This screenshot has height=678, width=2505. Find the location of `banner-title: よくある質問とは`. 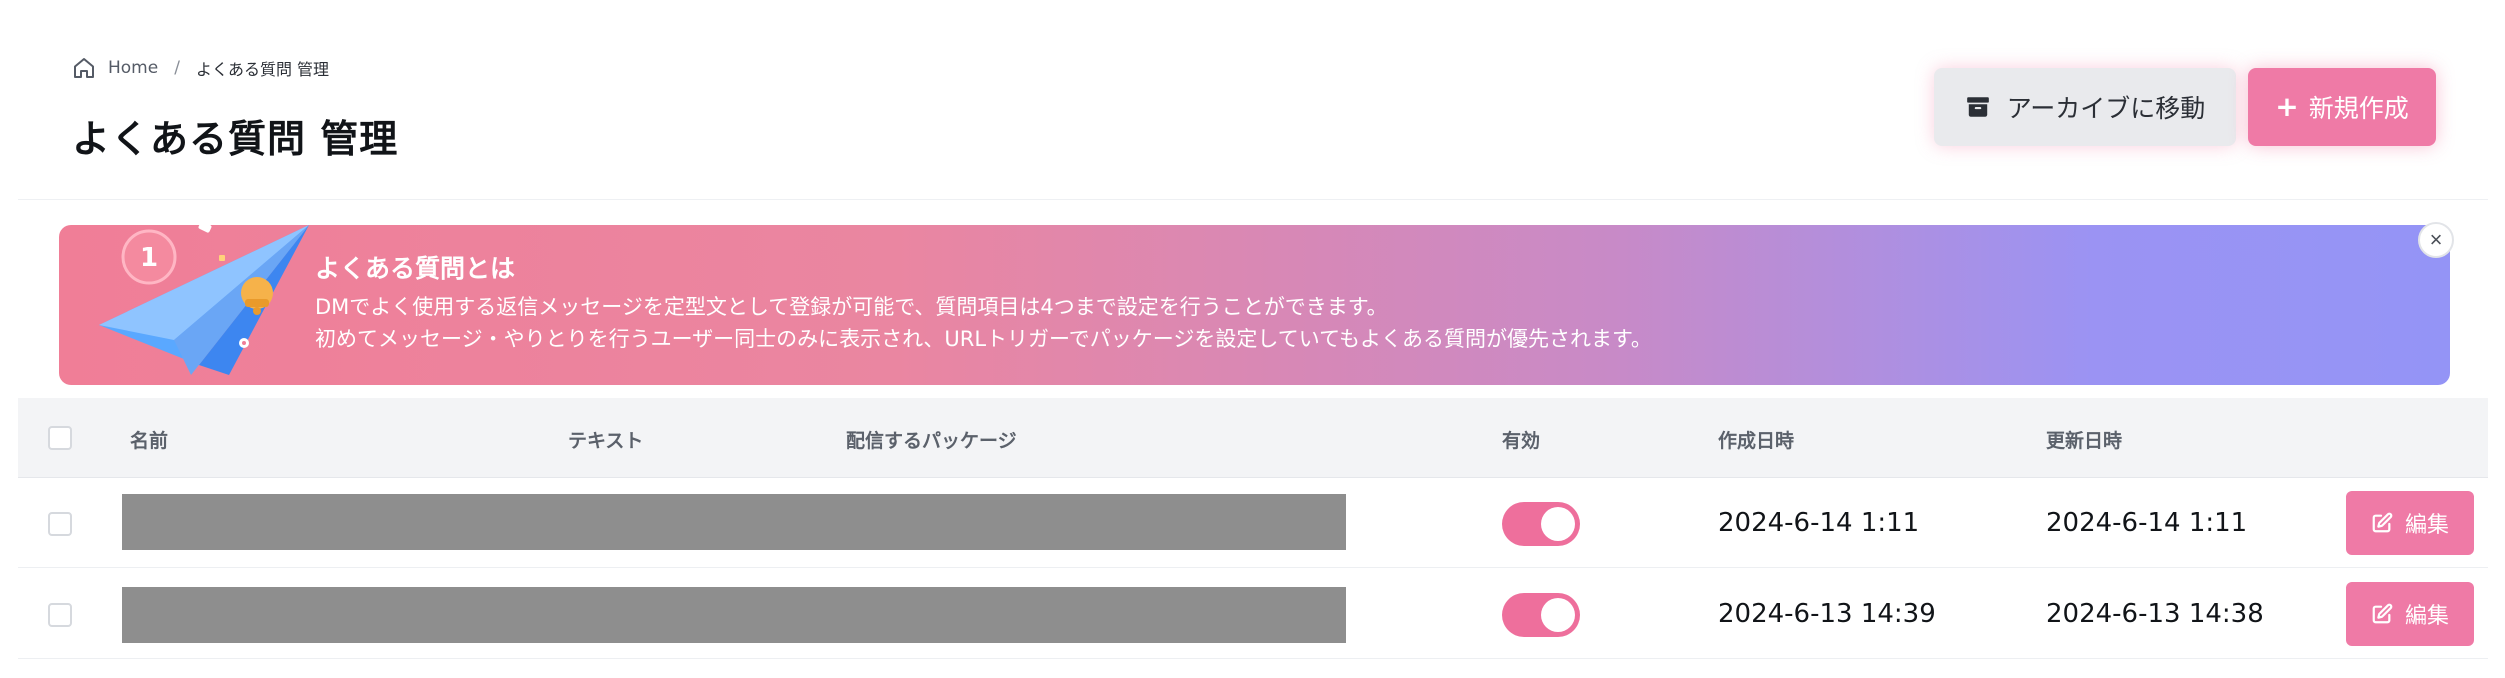

banner-title: よくある質問とは is located at coordinates (415, 268).